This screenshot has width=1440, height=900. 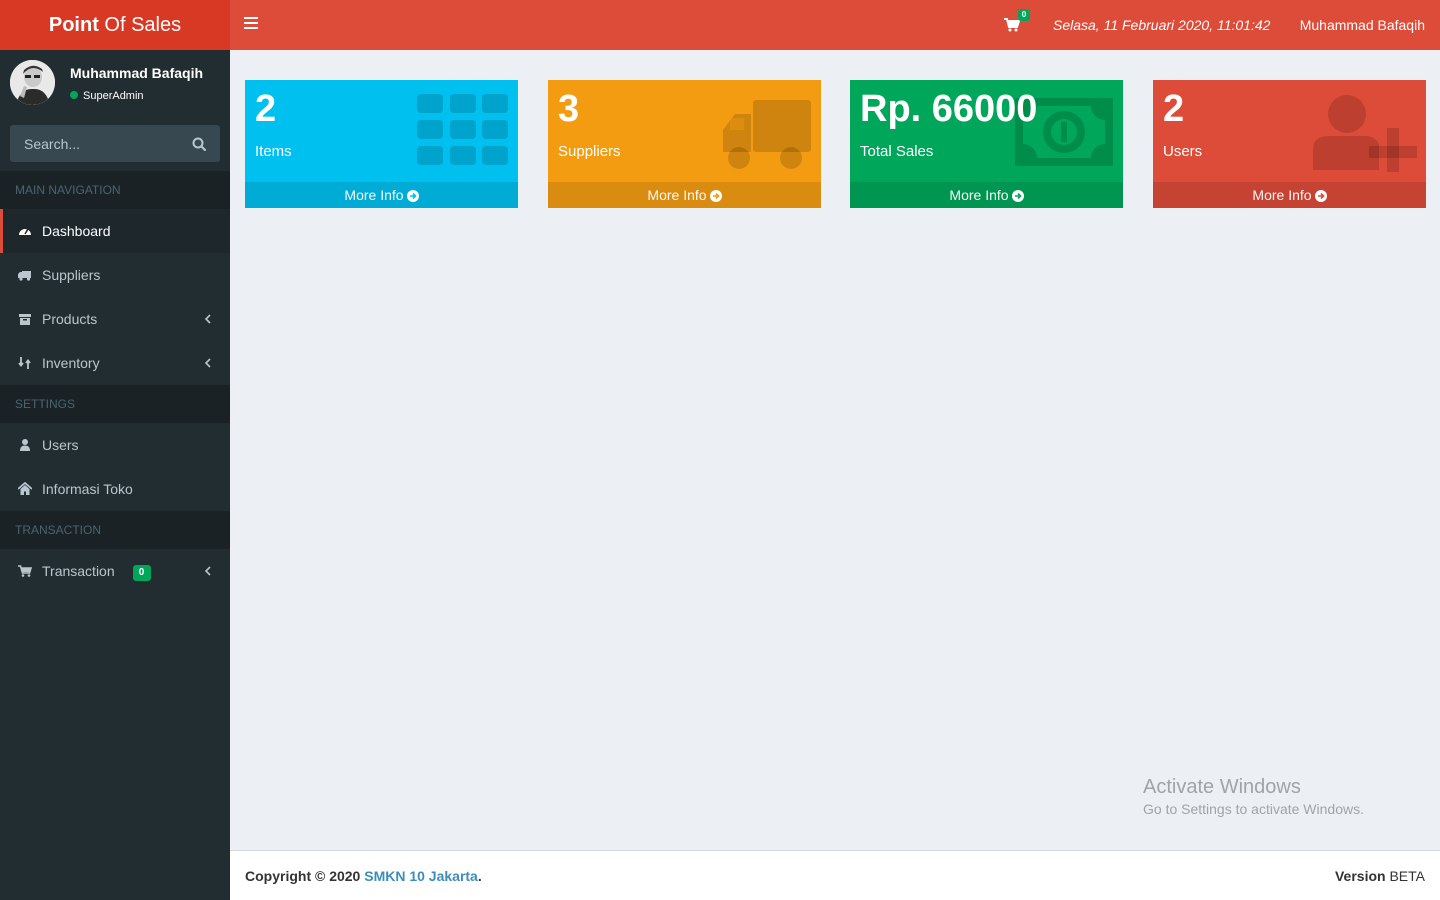 I want to click on version-info: Version BETA, so click(x=1380, y=876).